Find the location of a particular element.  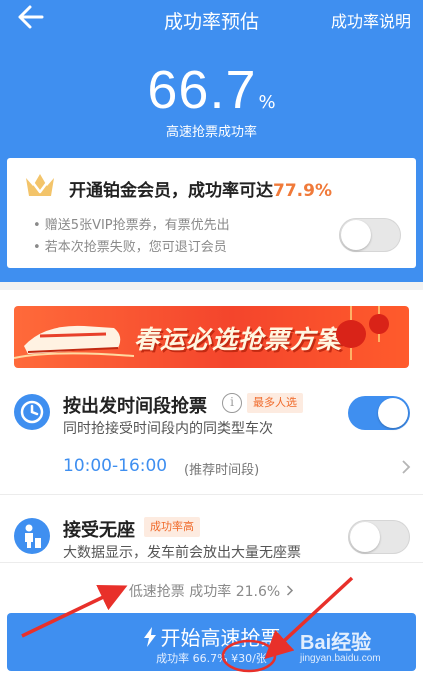

option-standing-title: 接受无座 is located at coordinates (99, 530).